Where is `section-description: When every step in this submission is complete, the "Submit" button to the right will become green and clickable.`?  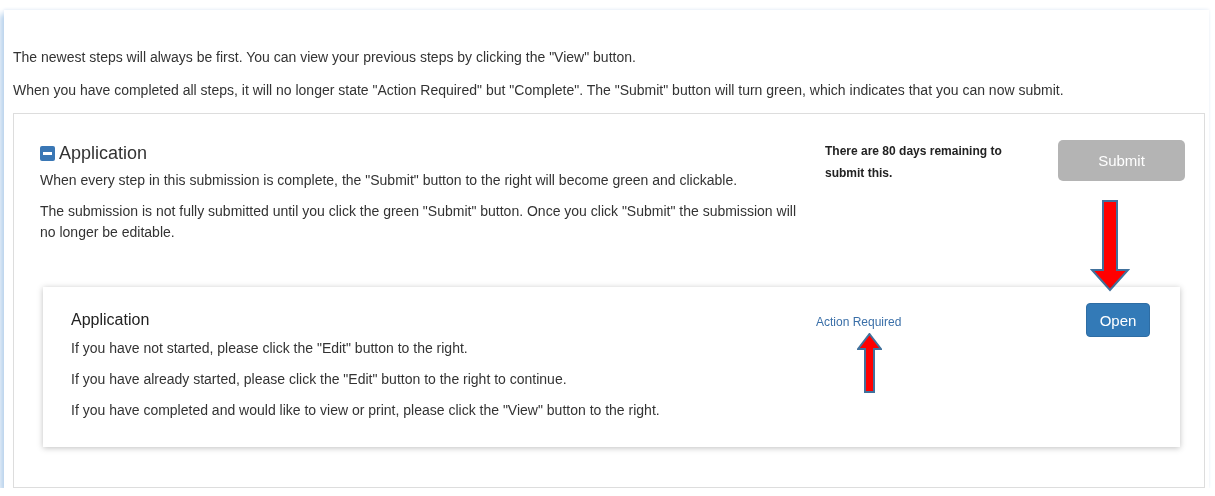 section-description: When every step in this submission is complete, the "Submit" button to the right will become green and clickable. is located at coordinates (389, 180).